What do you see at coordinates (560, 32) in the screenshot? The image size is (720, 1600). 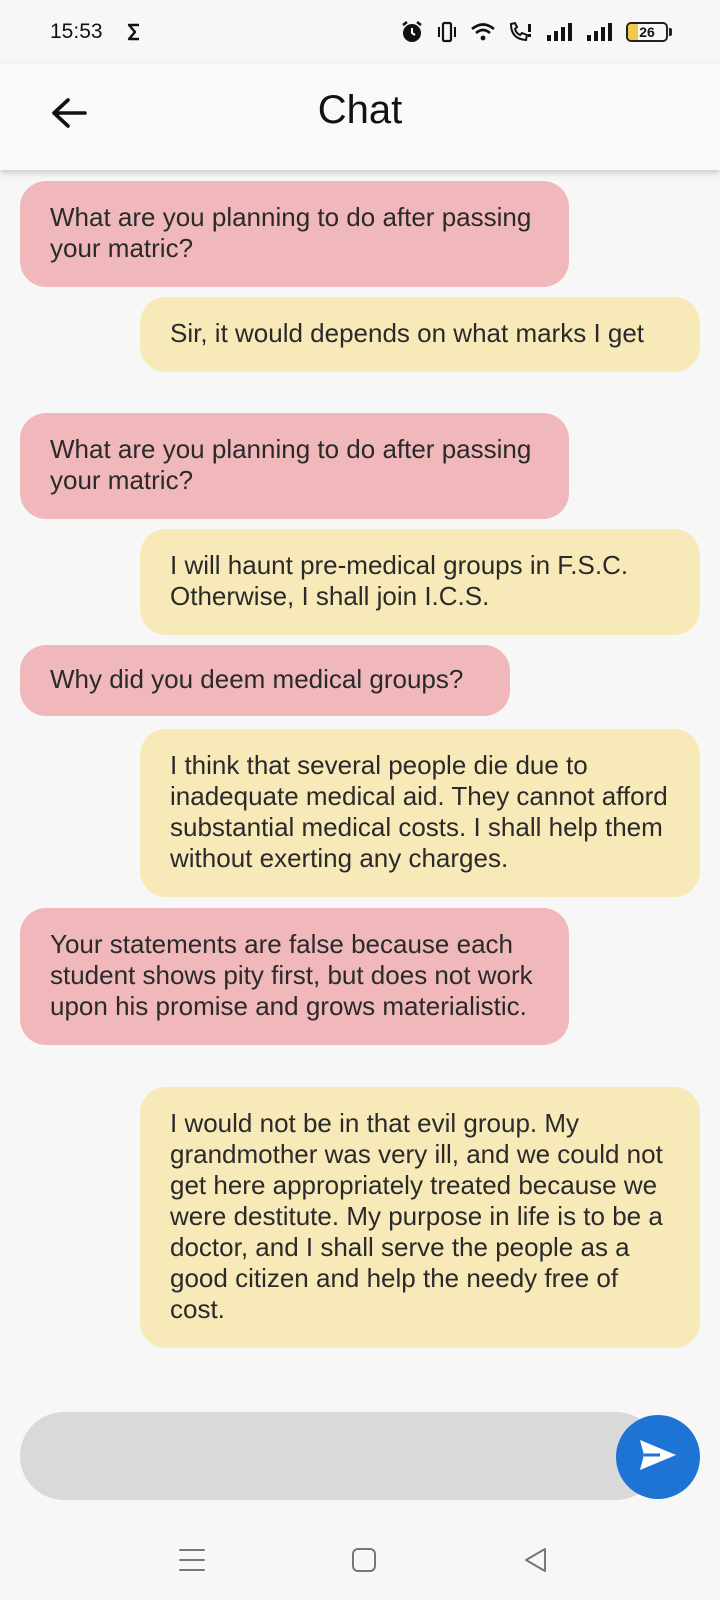 I see `signal-1-icon` at bounding box center [560, 32].